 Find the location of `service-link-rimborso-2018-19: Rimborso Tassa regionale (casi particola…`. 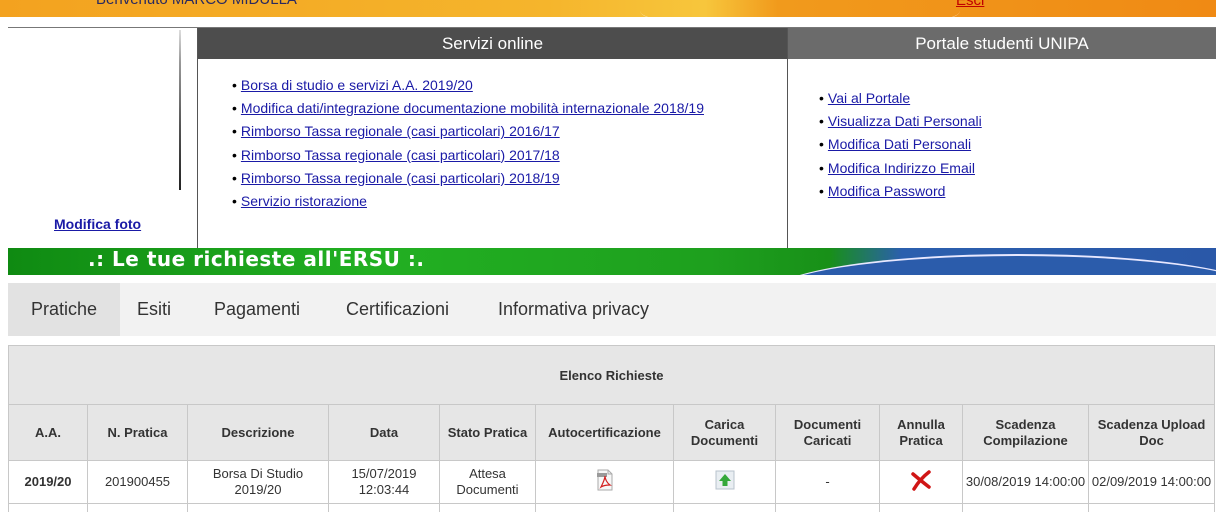

service-link-rimborso-2018-19: Rimborso Tassa regionale (casi particola… is located at coordinates (400, 178).